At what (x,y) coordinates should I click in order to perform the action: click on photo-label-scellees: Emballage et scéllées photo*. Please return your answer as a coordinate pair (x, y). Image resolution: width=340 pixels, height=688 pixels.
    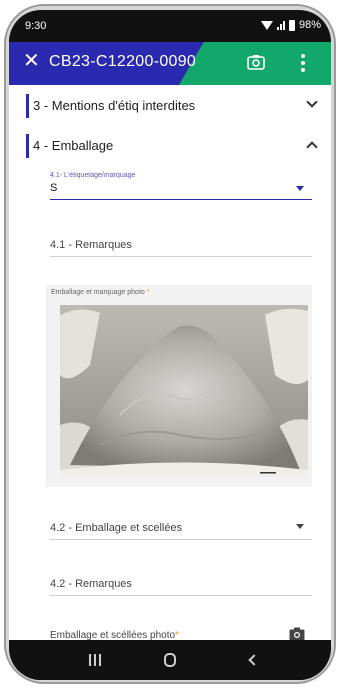
    Looking at the image, I should click on (114, 635).